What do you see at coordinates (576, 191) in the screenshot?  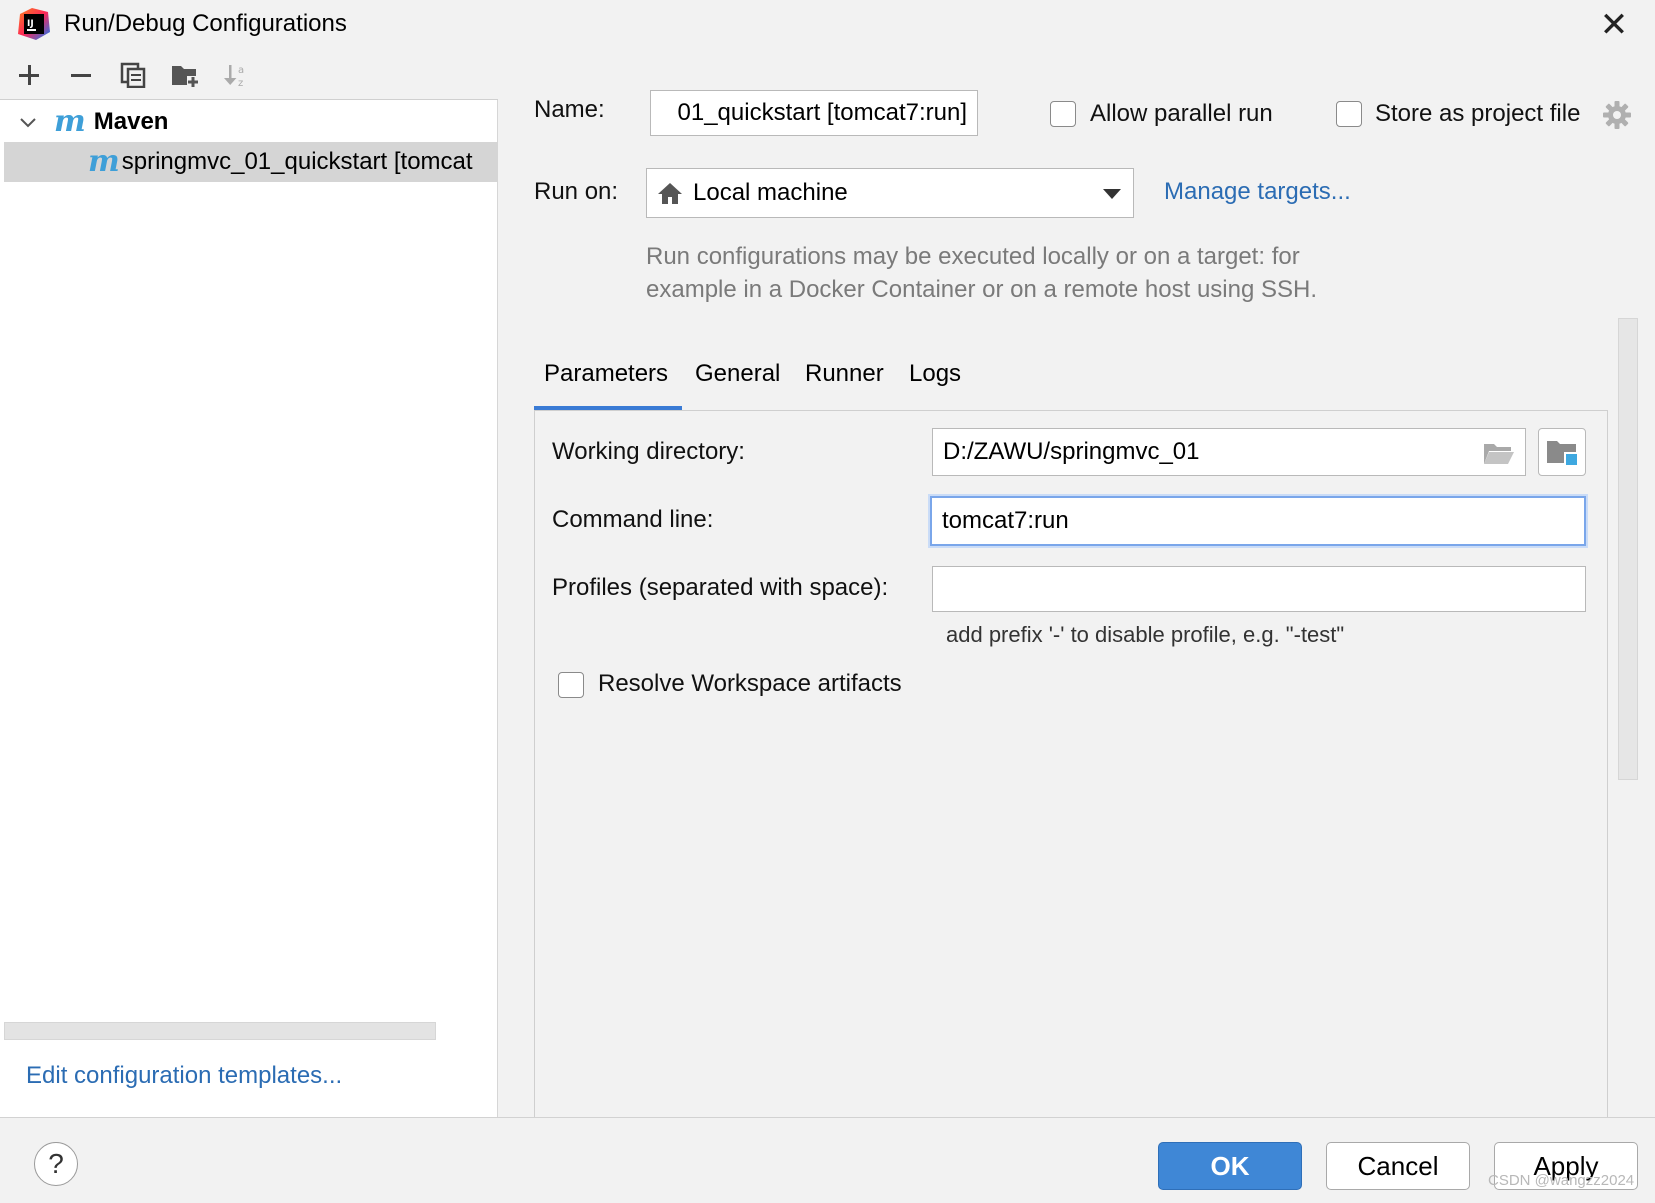 I see `run-on-label: Run on:` at bounding box center [576, 191].